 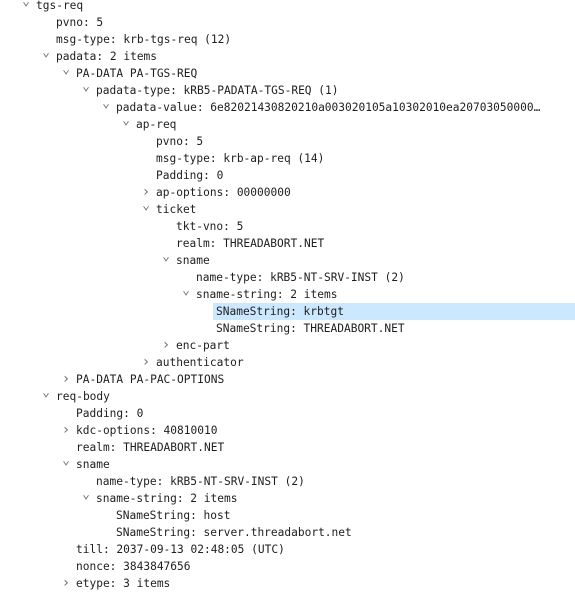 I want to click on tree-node: › ap-options: 00000000, so click(x=287, y=192).